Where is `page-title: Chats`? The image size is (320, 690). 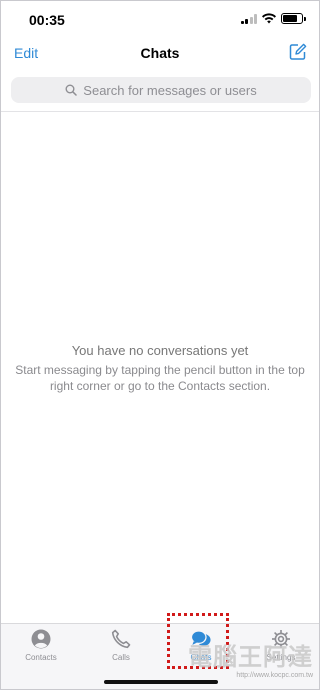
page-title: Chats is located at coordinates (160, 53).